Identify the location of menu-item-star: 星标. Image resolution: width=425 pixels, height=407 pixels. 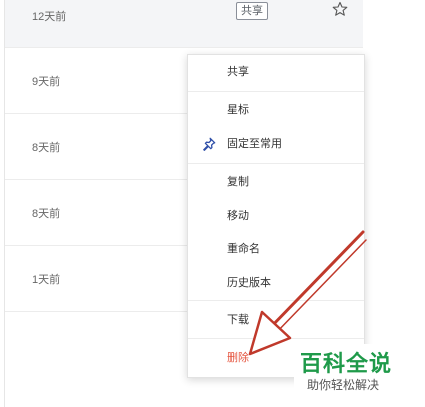
(276, 110).